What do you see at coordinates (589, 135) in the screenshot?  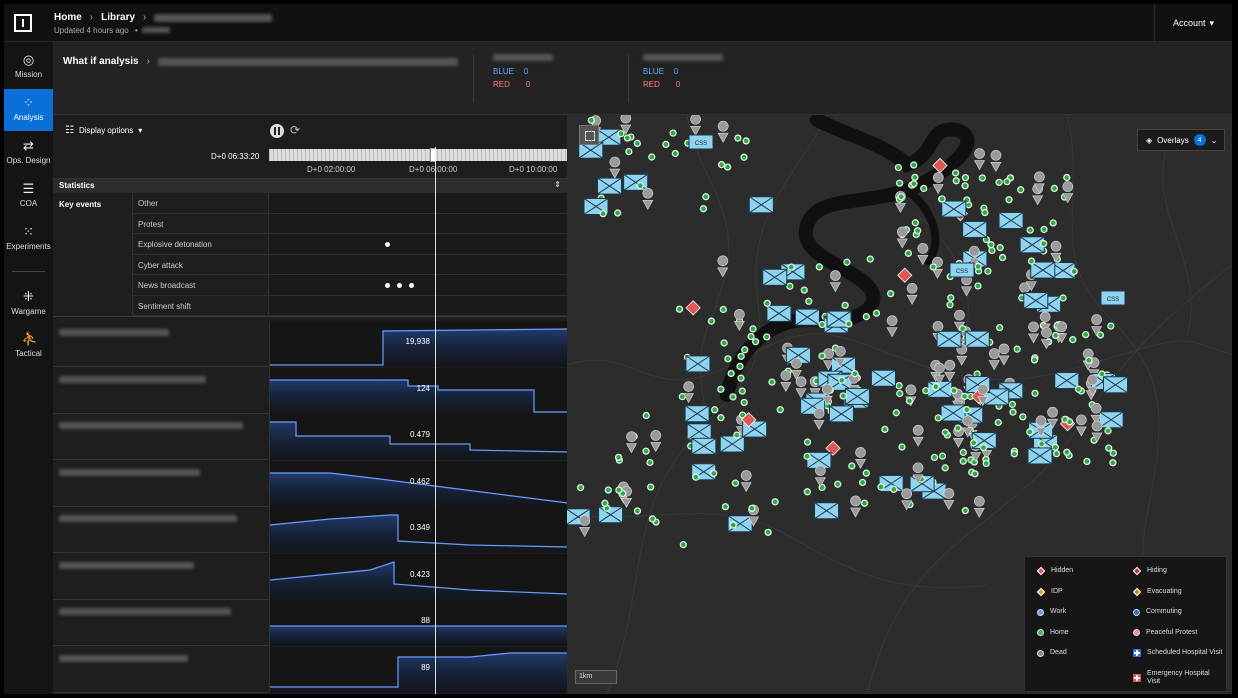 I see `fullscreen-button` at bounding box center [589, 135].